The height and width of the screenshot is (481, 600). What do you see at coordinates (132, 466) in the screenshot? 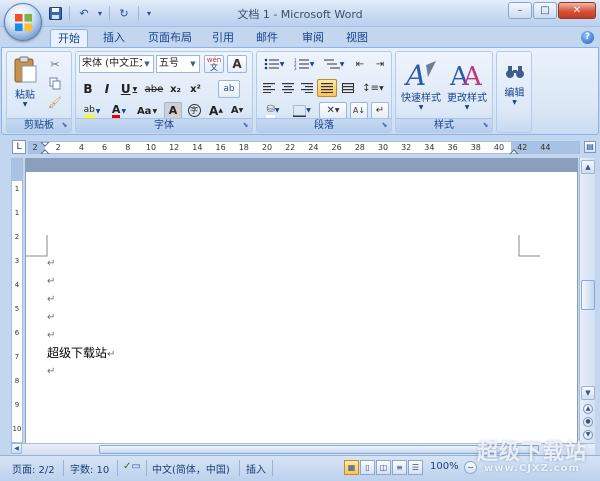
I see `proofing-indicator: ✓▭` at bounding box center [132, 466].